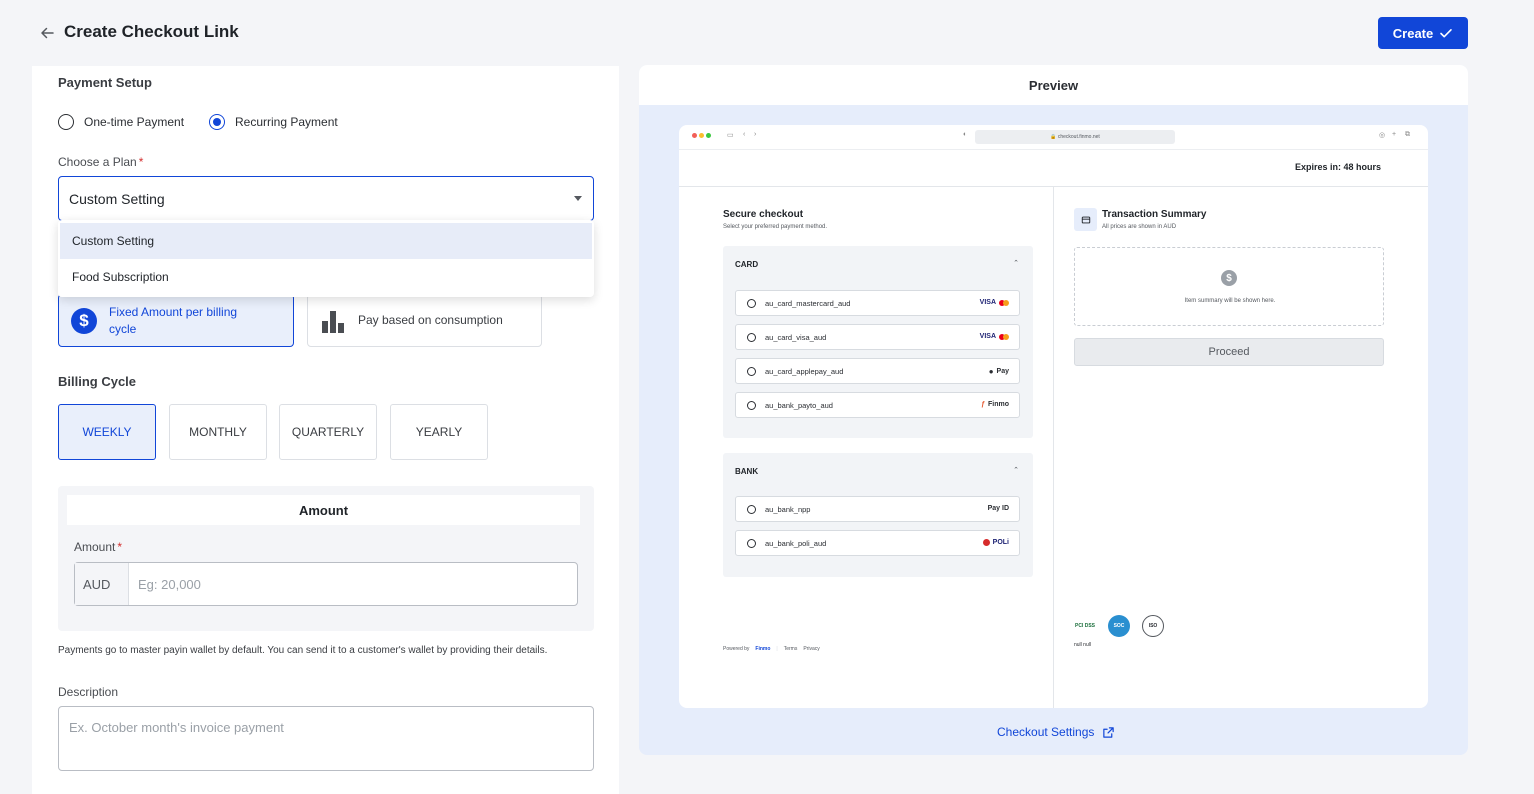 This screenshot has width=1534, height=794. I want to click on download-icon: ◎, so click(1382, 135).